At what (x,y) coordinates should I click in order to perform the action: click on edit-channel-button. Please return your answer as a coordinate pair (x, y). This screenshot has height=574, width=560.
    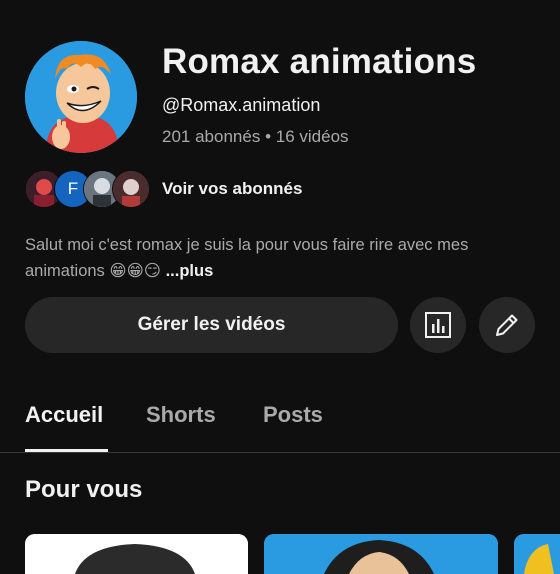
    Looking at the image, I should click on (507, 325).